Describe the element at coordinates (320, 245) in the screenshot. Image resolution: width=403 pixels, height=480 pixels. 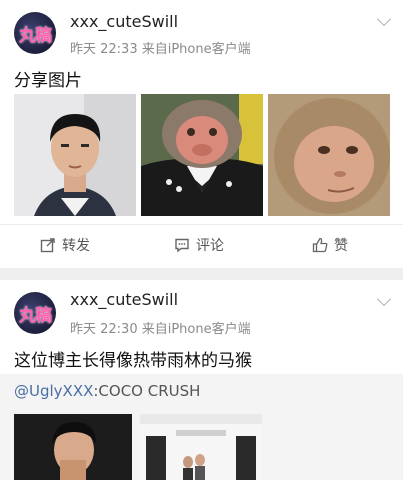
I see `thumbs-up-icon` at that location.